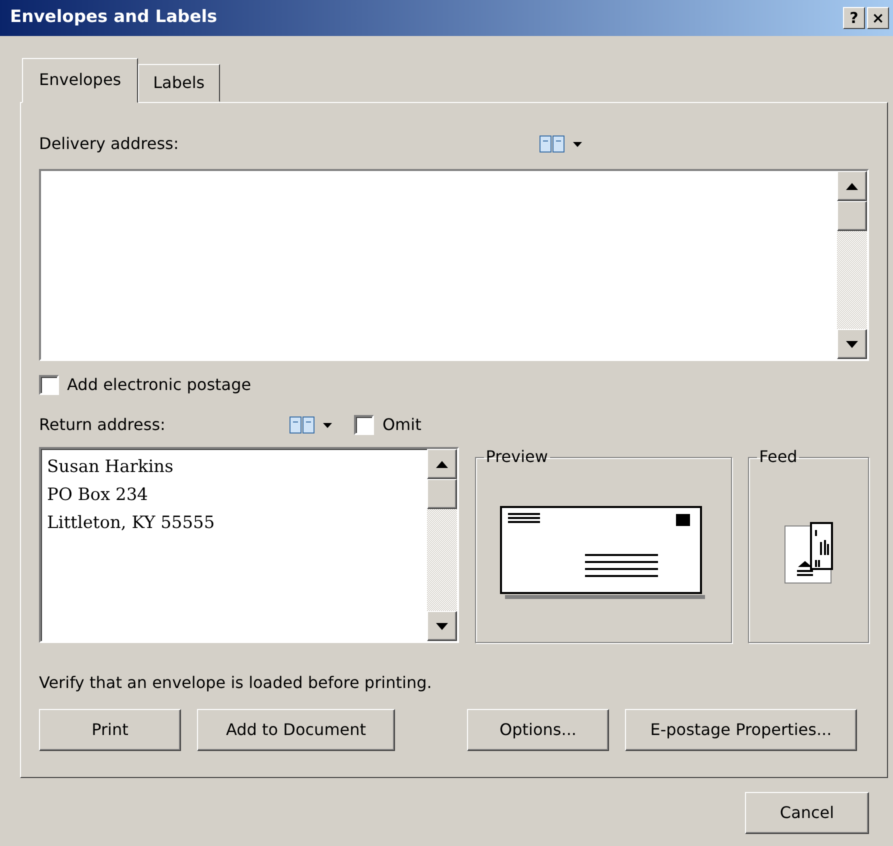  What do you see at coordinates (179, 83) in the screenshot?
I see `tab: Labels` at bounding box center [179, 83].